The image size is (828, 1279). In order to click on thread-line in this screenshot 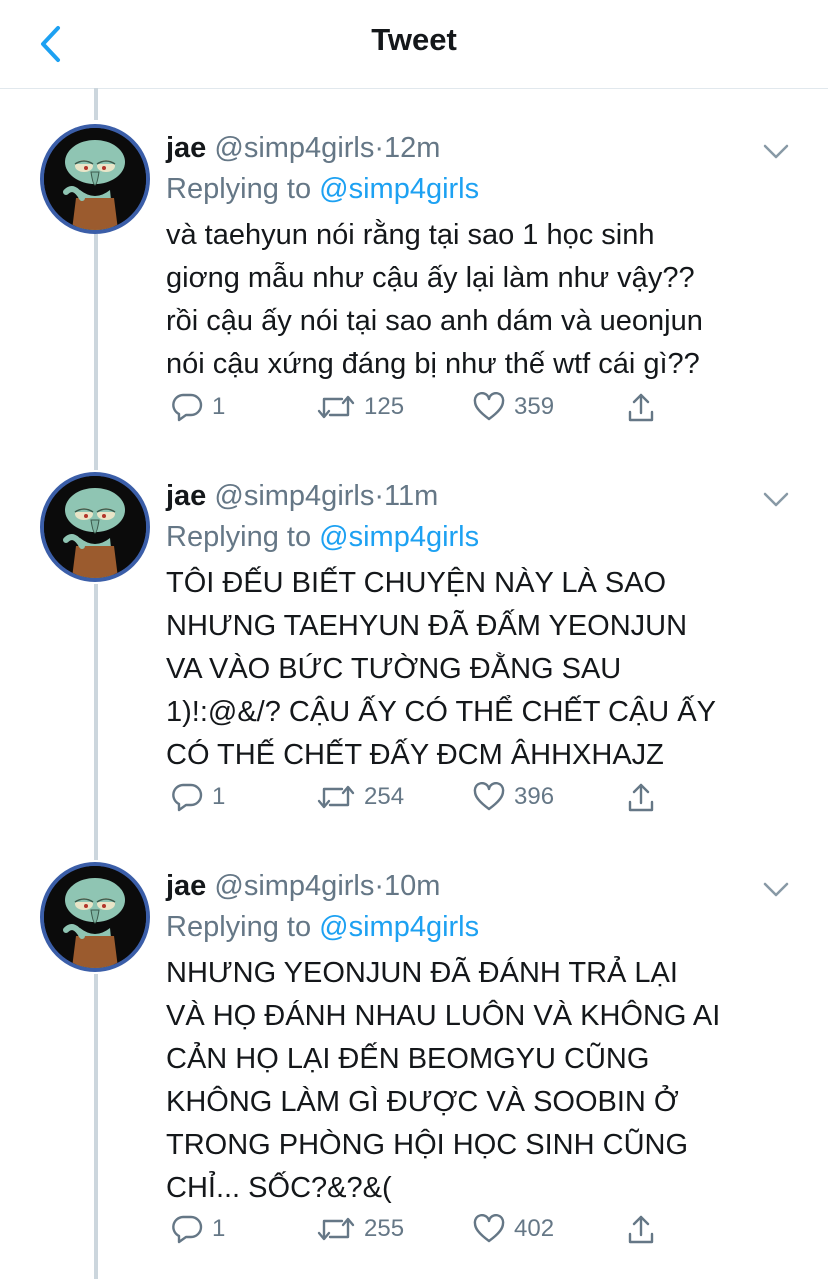, I will do `click(96, 104)`.